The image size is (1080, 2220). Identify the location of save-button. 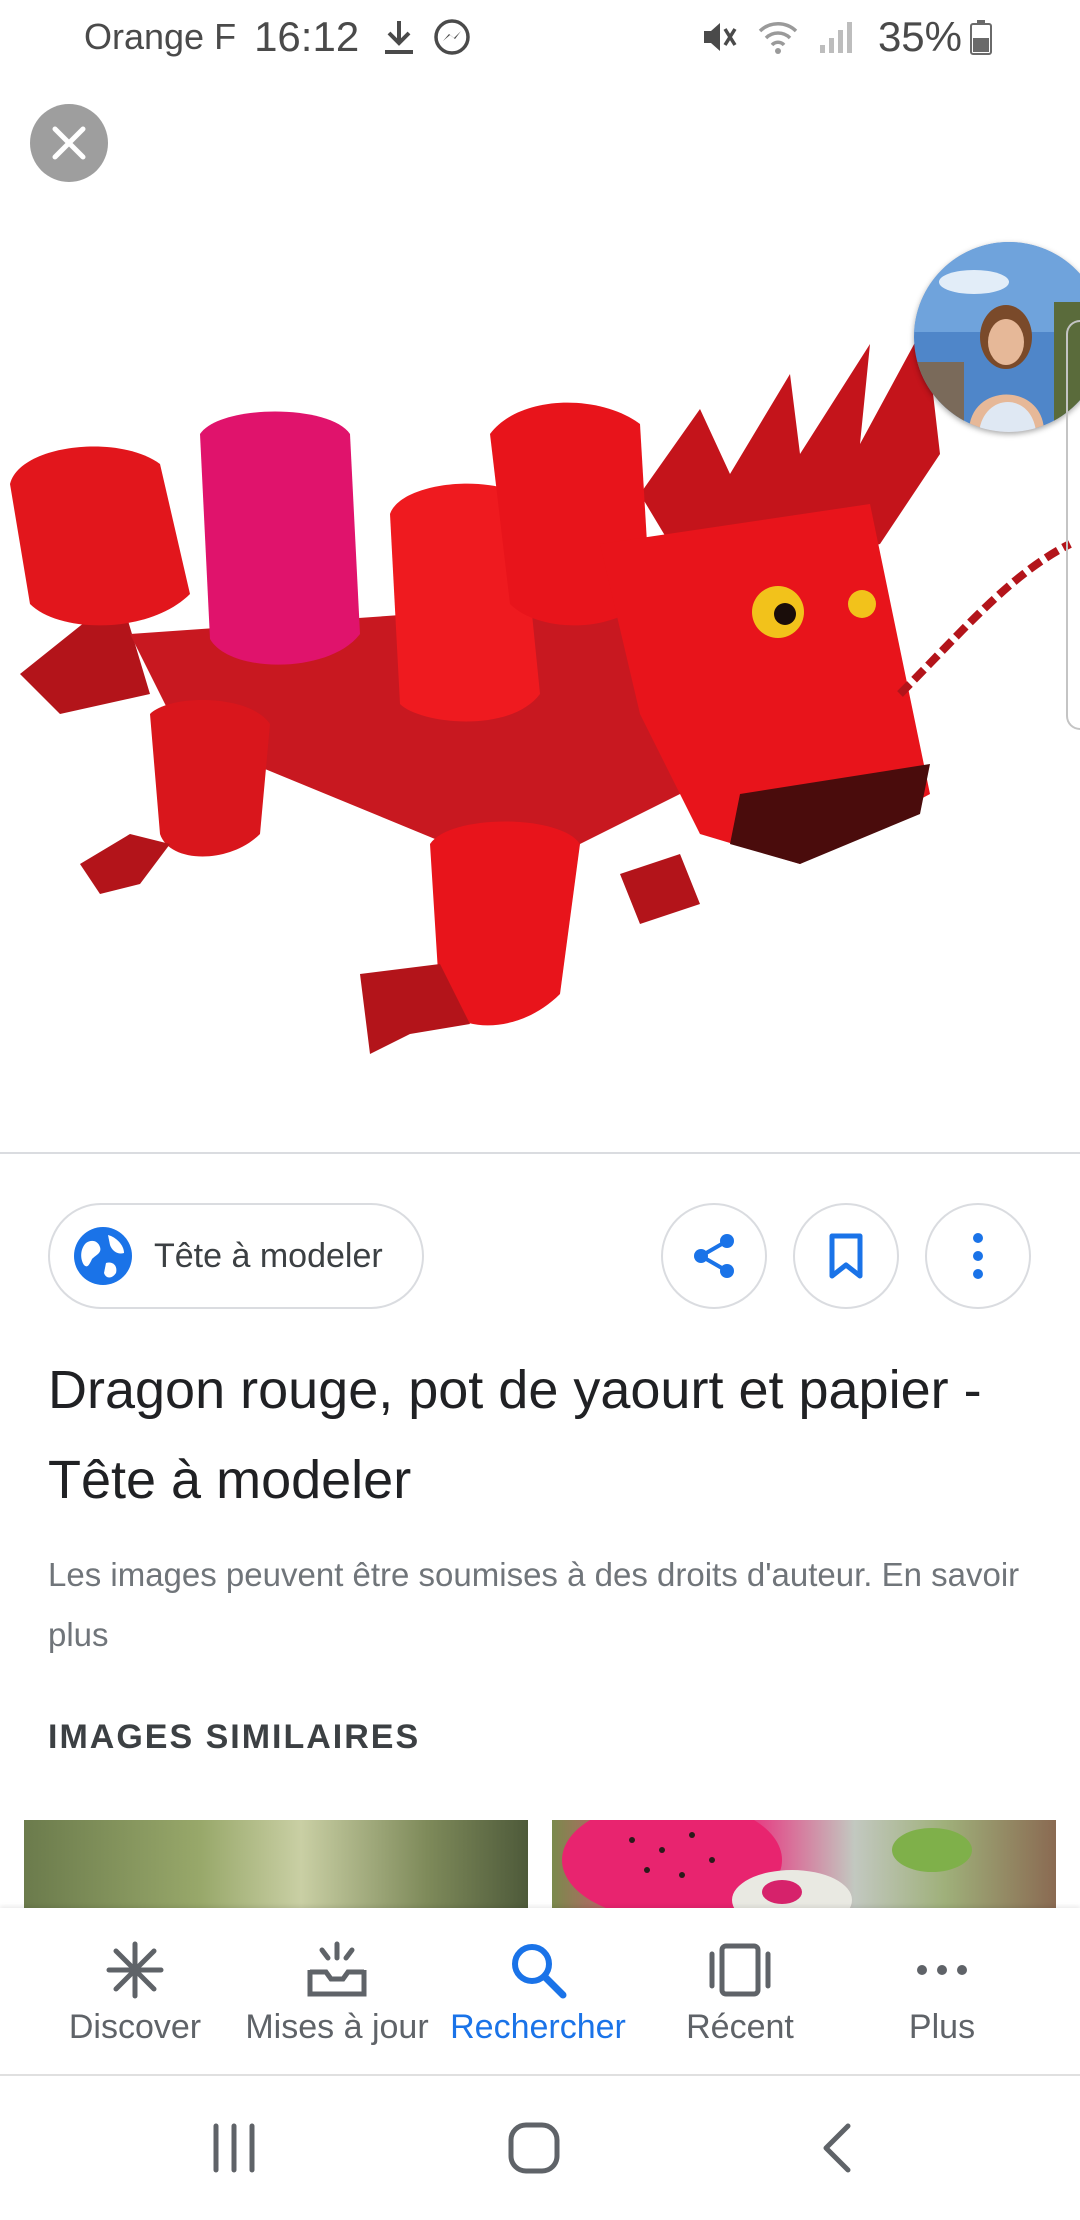
(846, 1256).